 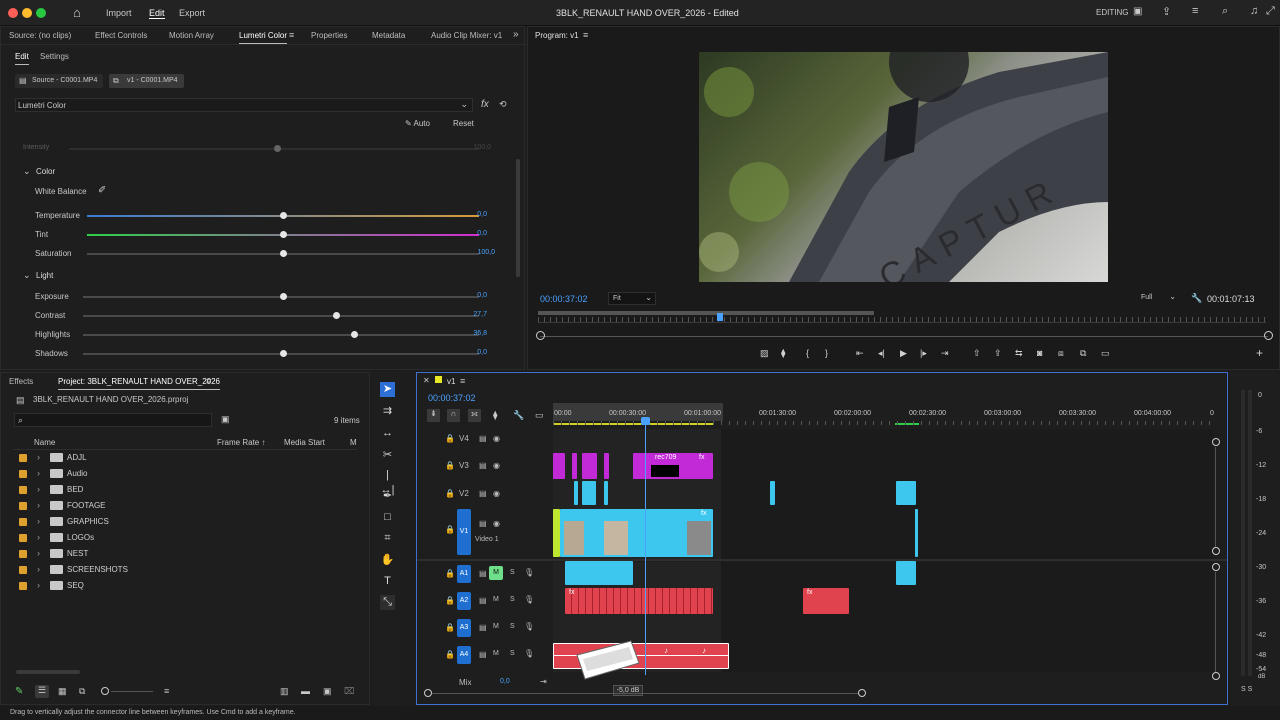 I want to click on mix-nav-icon: ⇥, so click(x=543, y=681).